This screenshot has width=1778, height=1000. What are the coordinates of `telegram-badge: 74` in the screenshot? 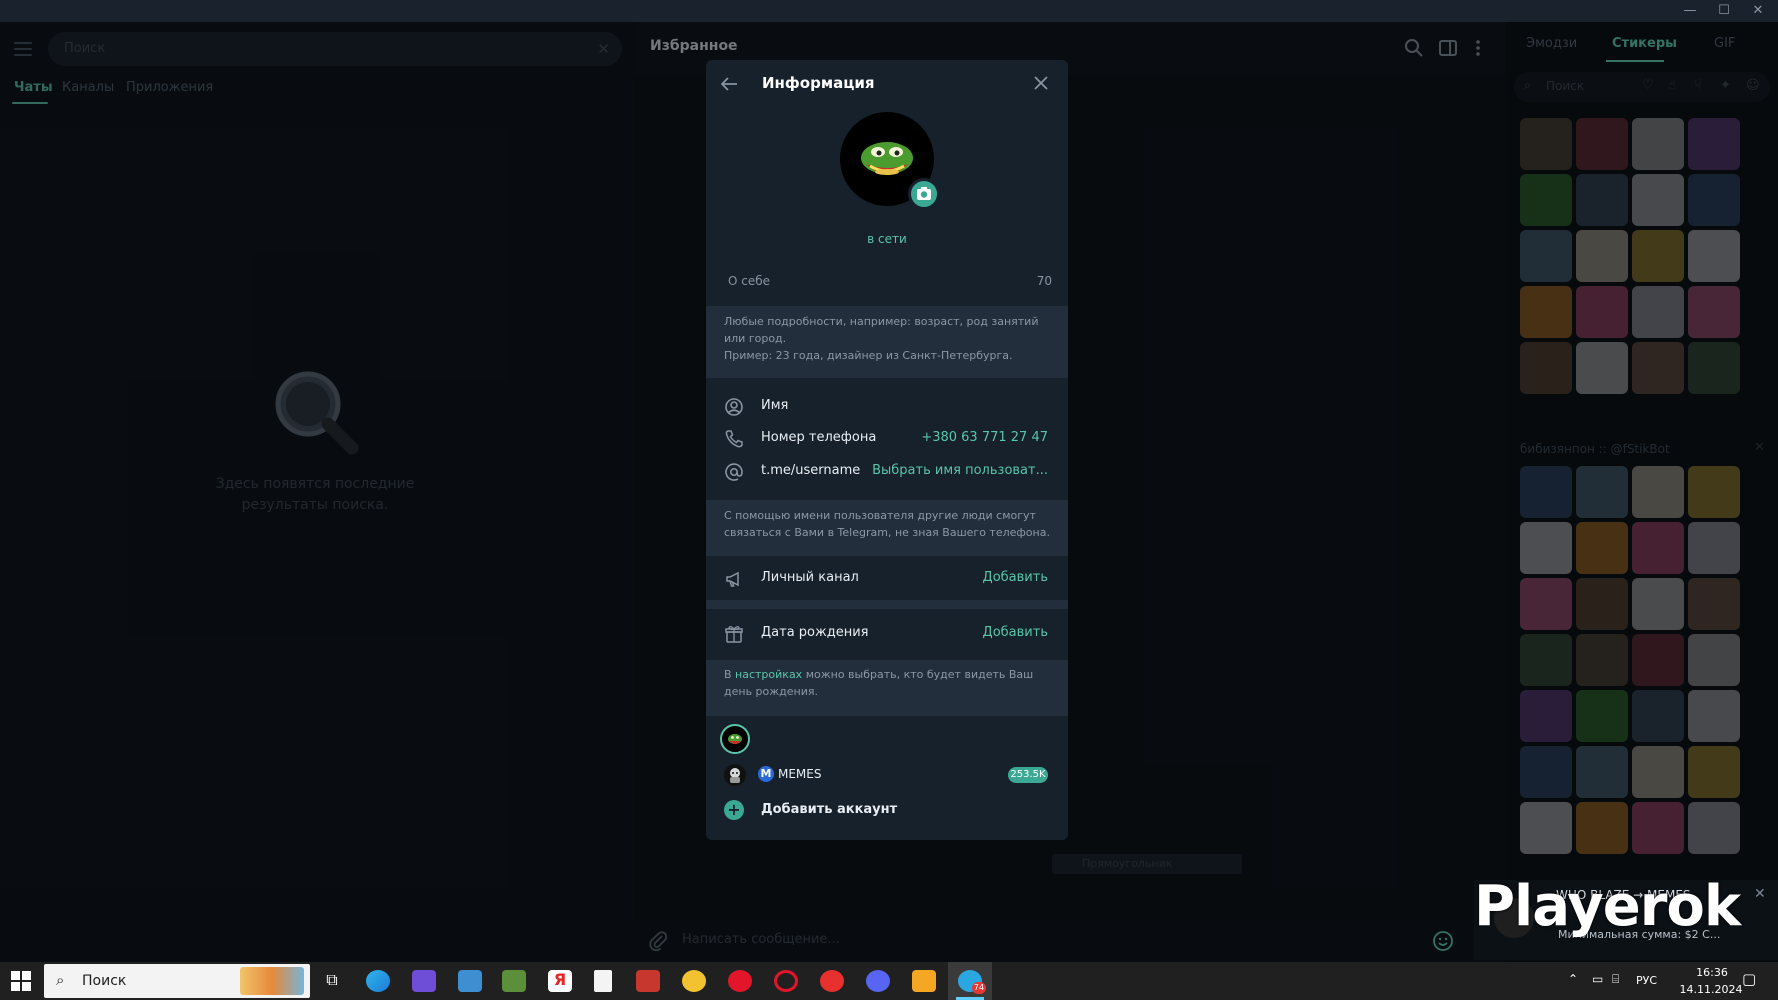 It's located at (979, 988).